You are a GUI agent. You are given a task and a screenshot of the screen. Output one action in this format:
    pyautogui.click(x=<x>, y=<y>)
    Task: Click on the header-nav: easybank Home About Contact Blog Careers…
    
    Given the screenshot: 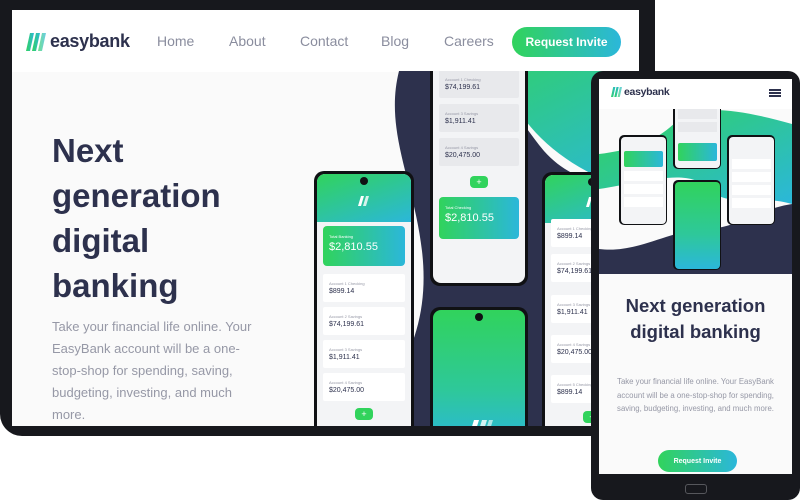 What is the action you would take?
    pyautogui.click(x=325, y=41)
    